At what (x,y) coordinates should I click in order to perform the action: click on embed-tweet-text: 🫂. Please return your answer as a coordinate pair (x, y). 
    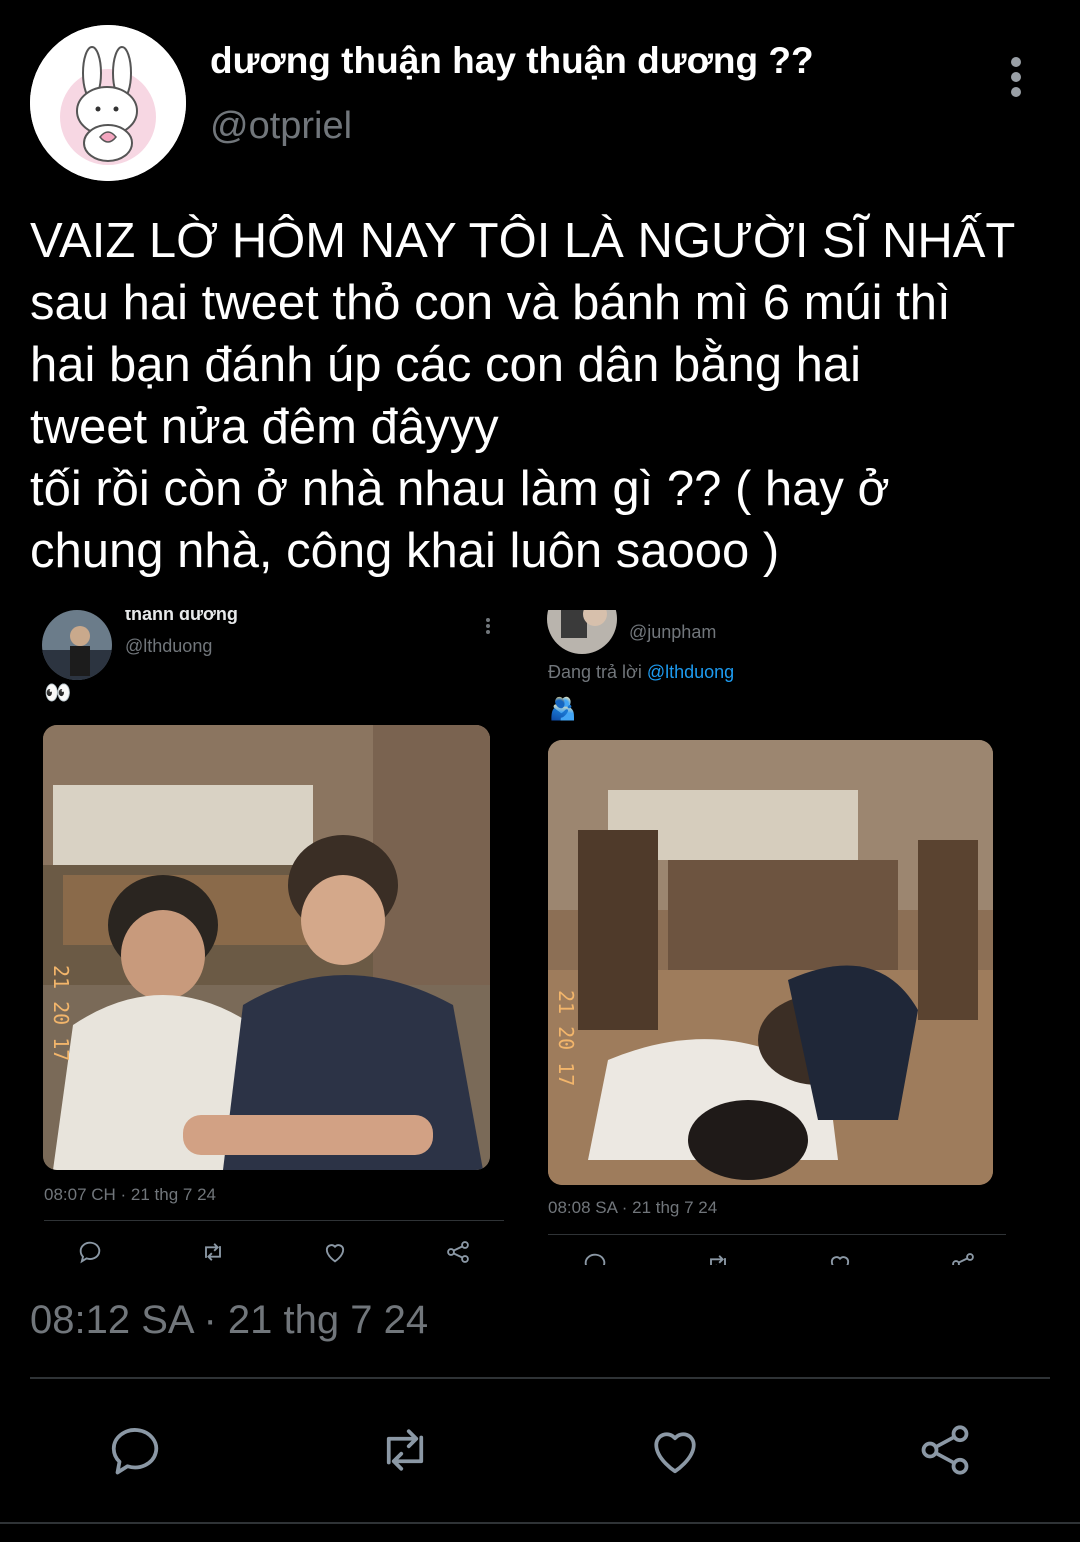
    Looking at the image, I should click on (563, 708).